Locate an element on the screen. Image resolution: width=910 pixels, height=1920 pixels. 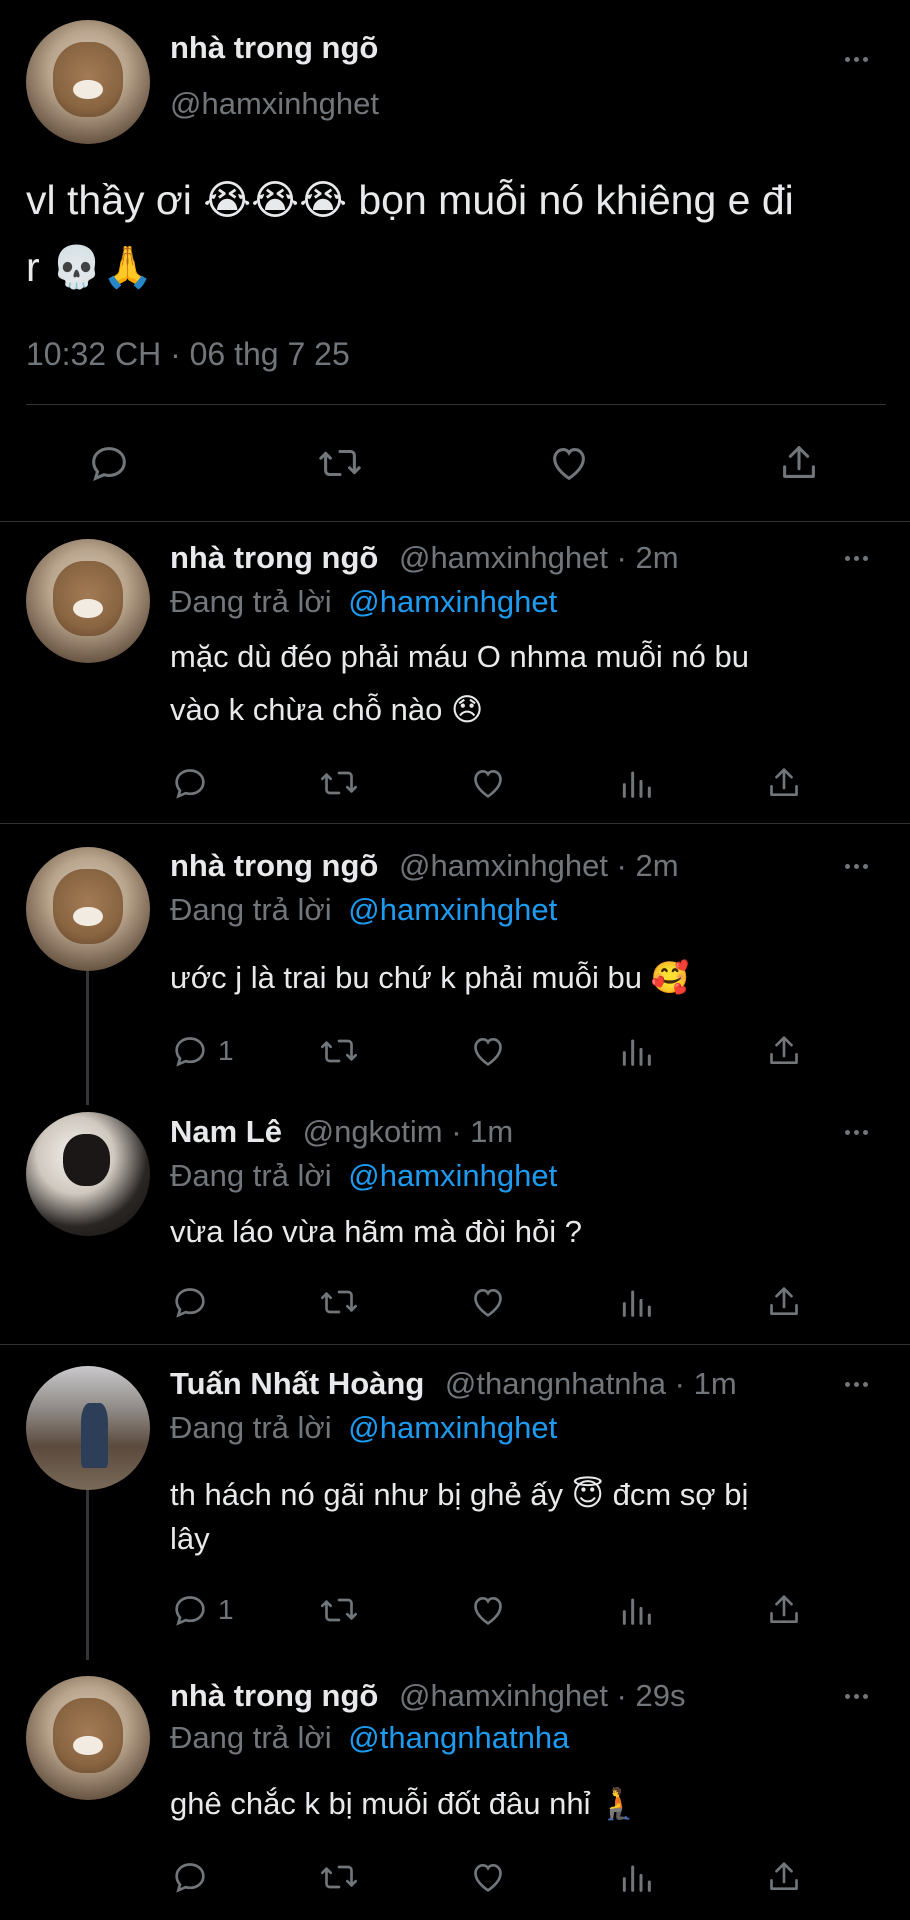
reply-text-line-1: th hách nó gãi như bị ghẻ ấy 😇 đcm sợ bị is located at coordinates (459, 1494).